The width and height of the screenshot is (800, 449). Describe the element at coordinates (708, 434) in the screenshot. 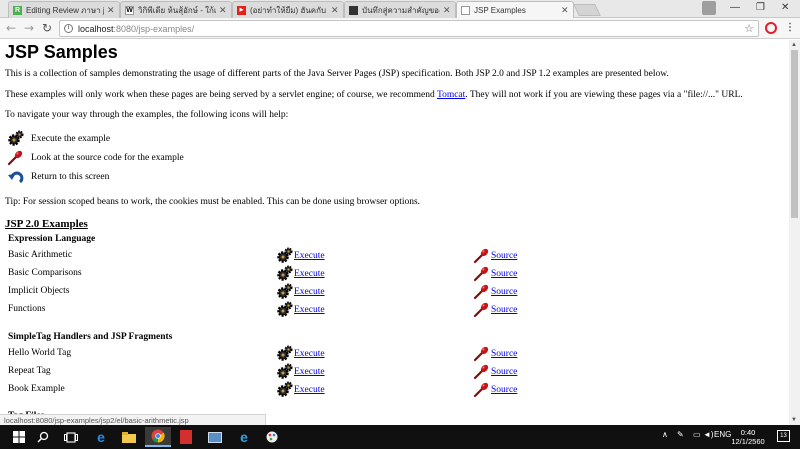

I see `volume-icon: ◄)` at that location.